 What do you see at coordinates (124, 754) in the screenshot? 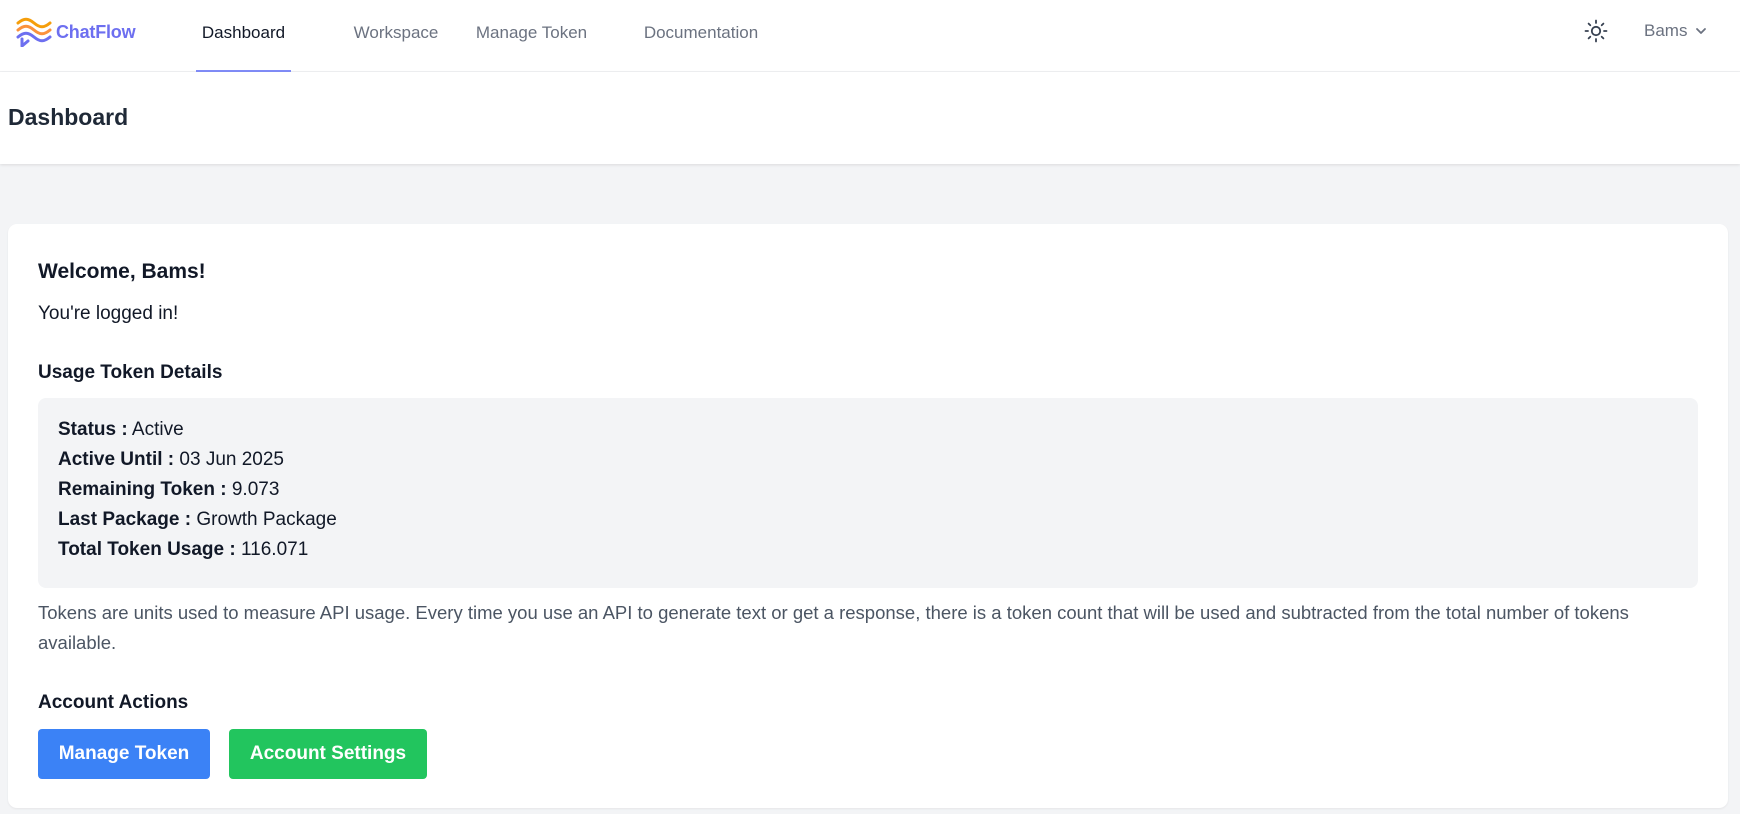
I see `manage-token-button: Manage Token` at bounding box center [124, 754].